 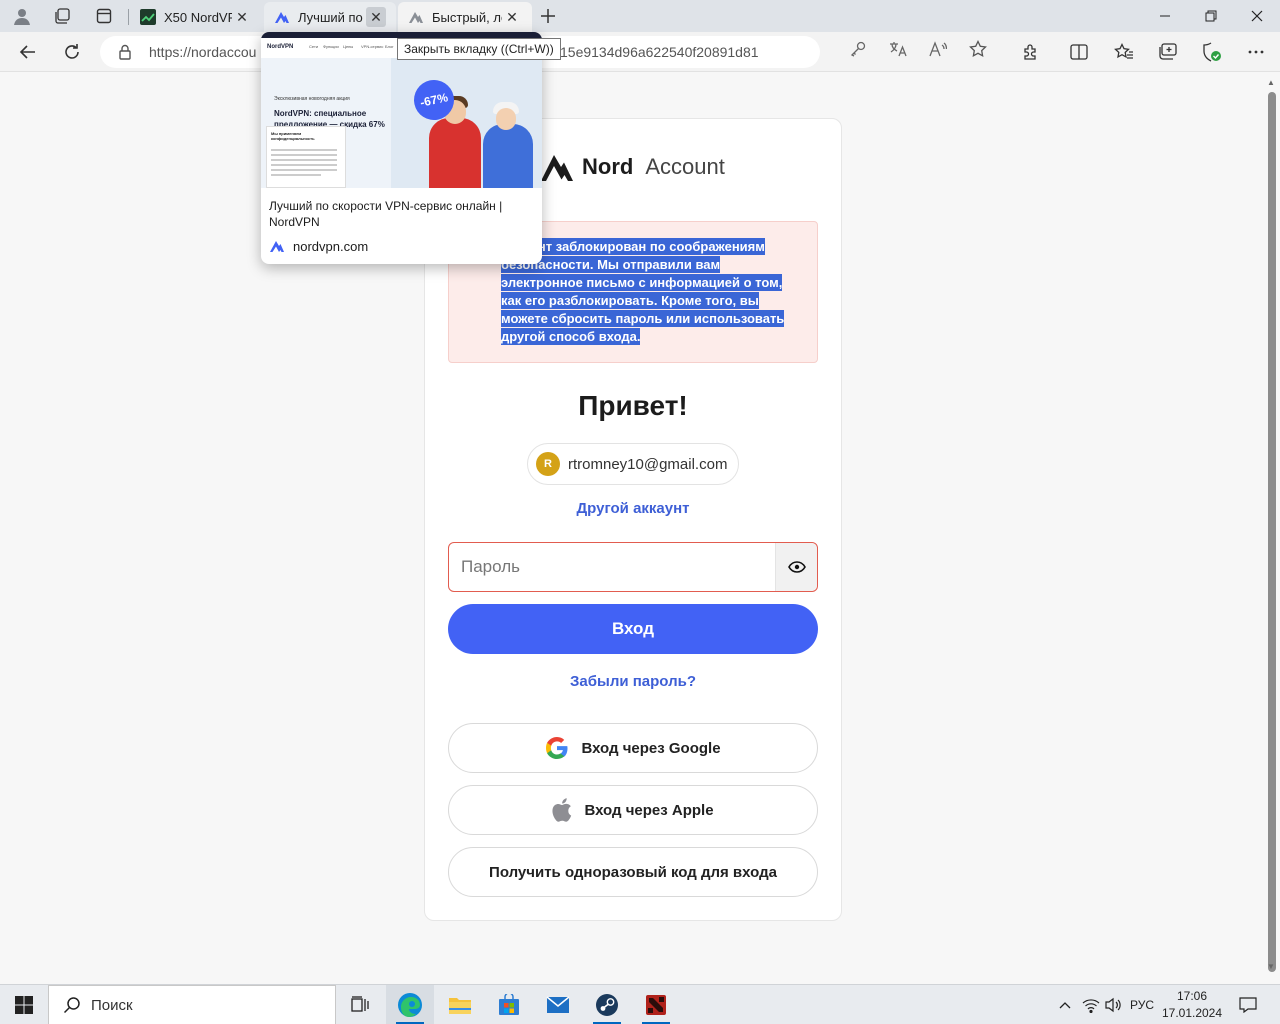 I want to click on clock-date: 17.01.2024, so click(x=1192, y=1013).